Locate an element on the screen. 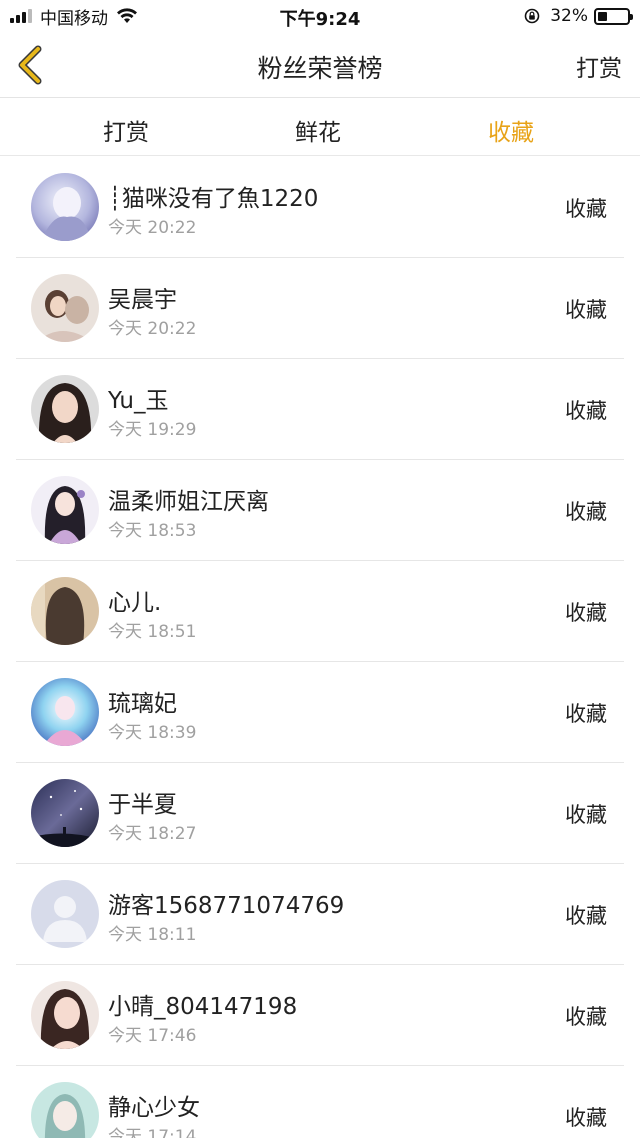  list-item: 游客1568771074769 今天 18:11 收藏 is located at coordinates (320, 914).